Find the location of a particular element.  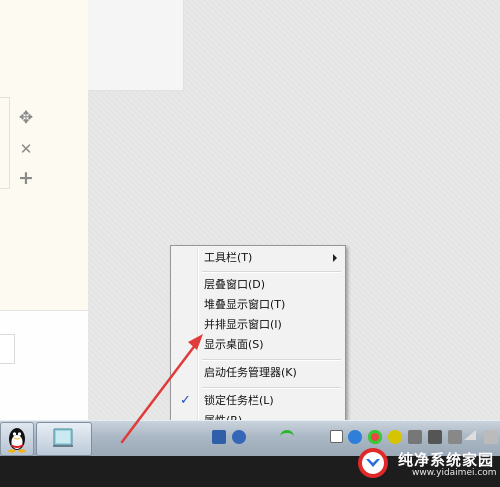

system-tray is located at coordinates (356, 438).